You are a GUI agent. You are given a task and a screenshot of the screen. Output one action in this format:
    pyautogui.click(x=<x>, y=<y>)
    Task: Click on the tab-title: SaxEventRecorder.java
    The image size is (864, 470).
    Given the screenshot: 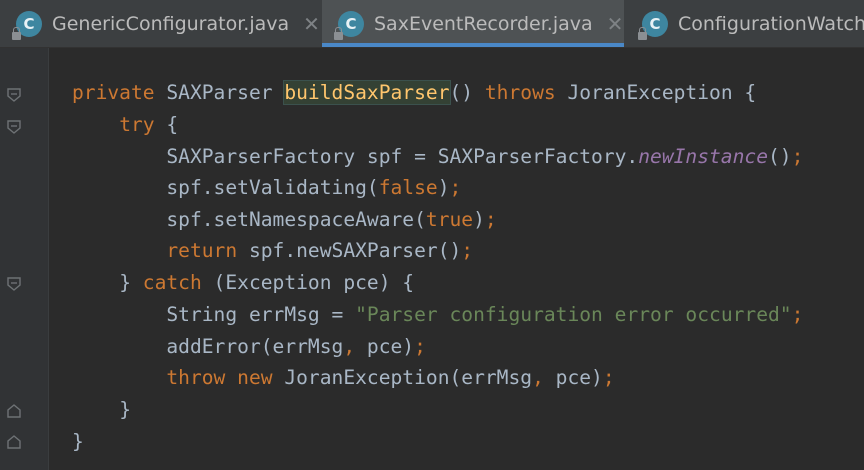 What is the action you would take?
    pyautogui.click(x=483, y=23)
    